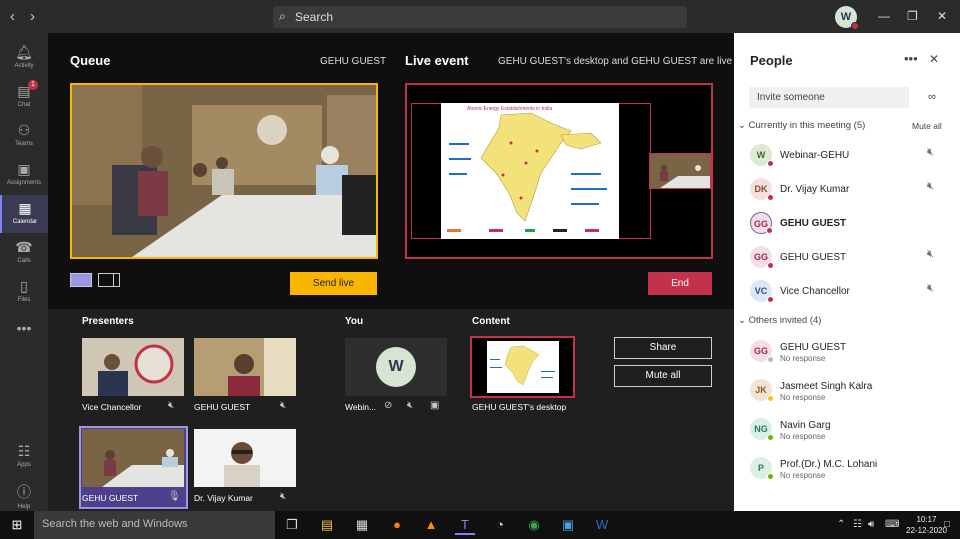 This screenshot has height=539, width=960. Describe the element at coordinates (527, 172) in the screenshot. I see `india-map-image` at that location.